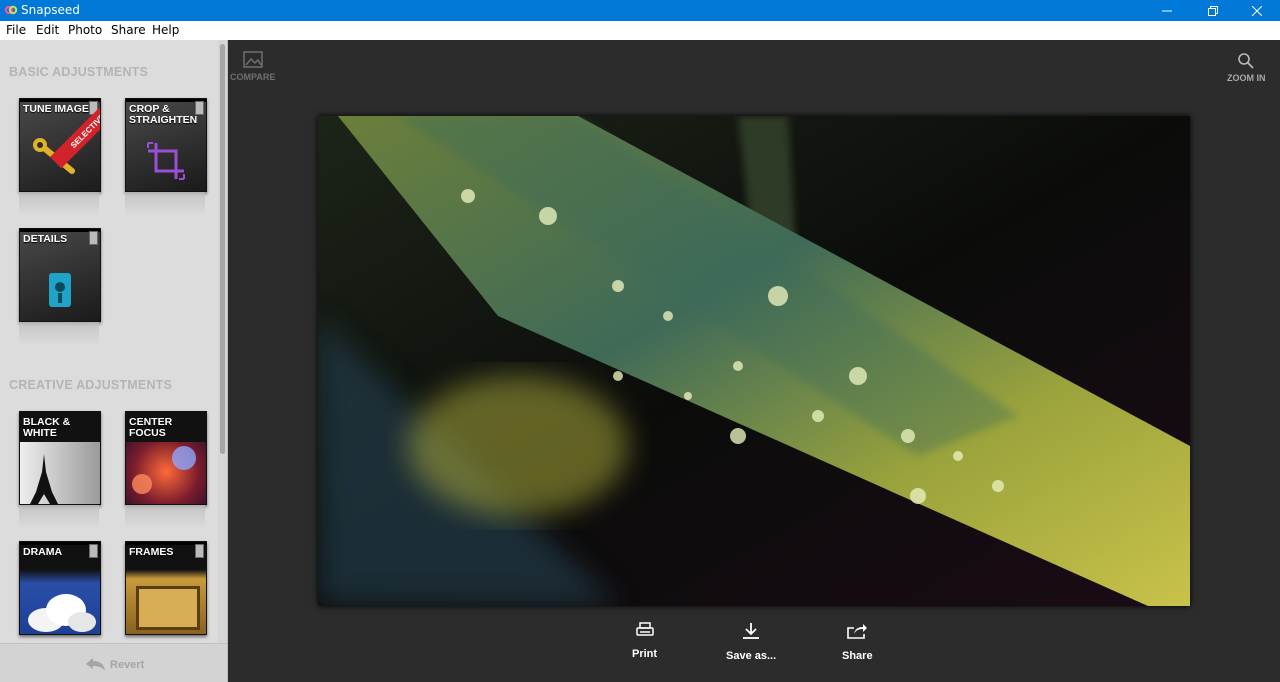 The width and height of the screenshot is (1280, 682). I want to click on tool-label: TUNE IMAGE, so click(56, 109).